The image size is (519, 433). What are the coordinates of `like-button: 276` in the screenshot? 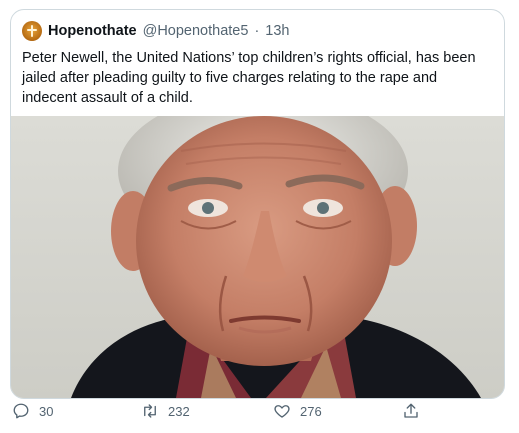 It's located at (297, 411).